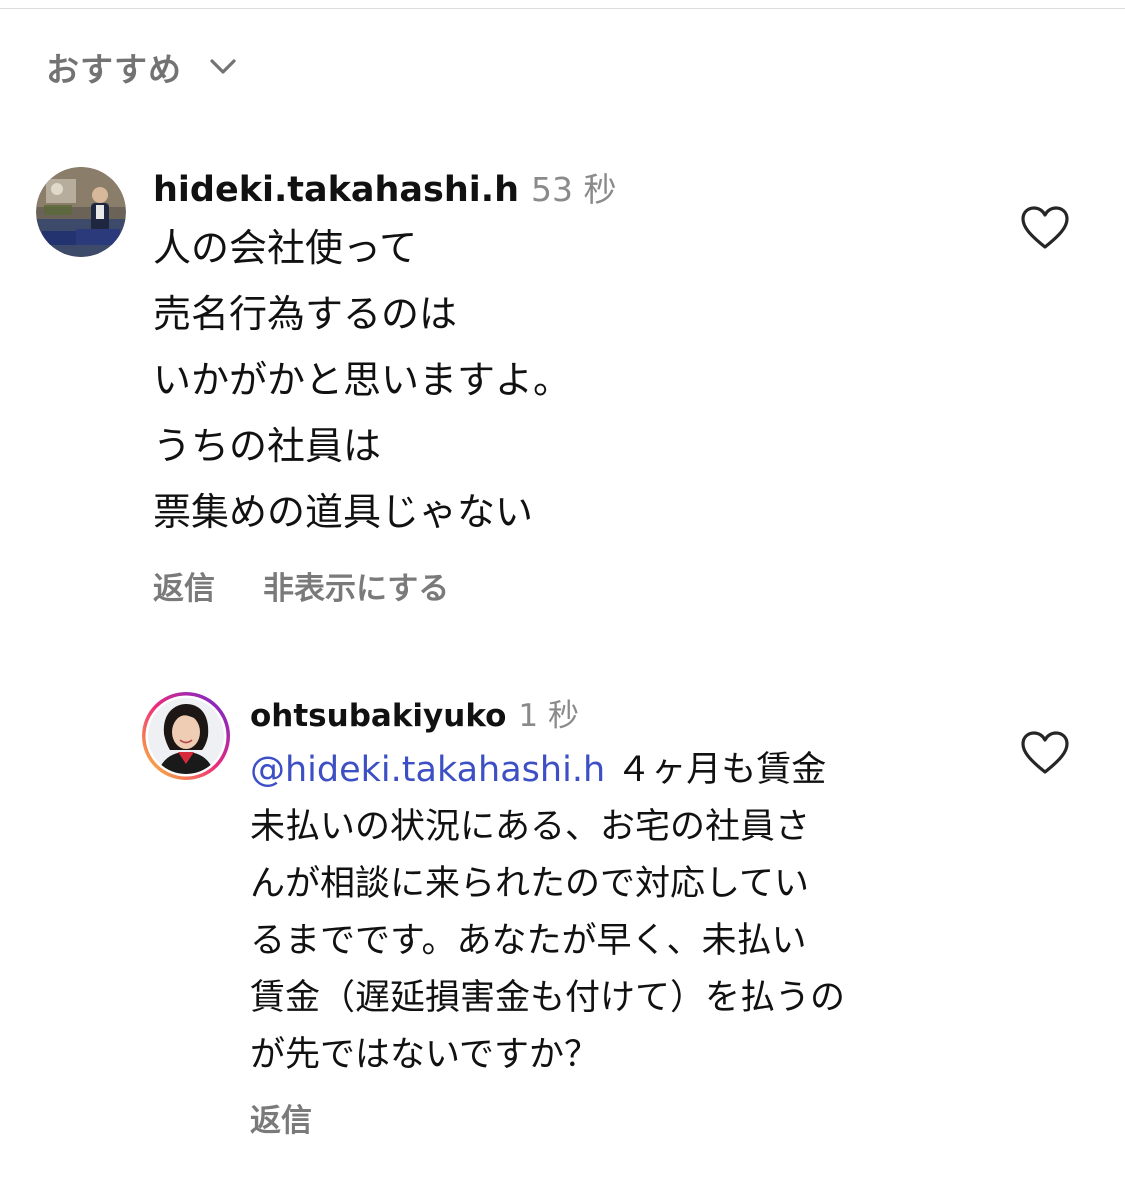 This screenshot has width=1125, height=1200. I want to click on reply-actions: 返信, so click(281, 1117).